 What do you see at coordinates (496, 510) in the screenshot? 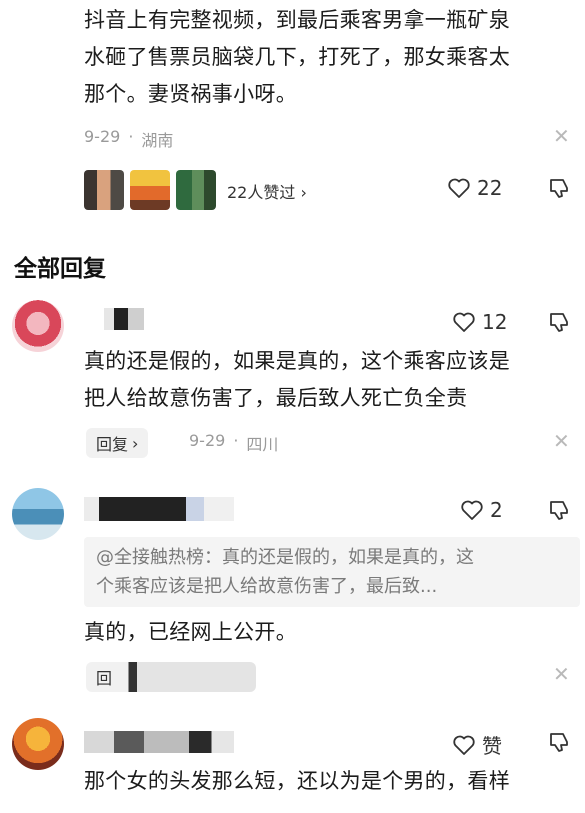
I see `like-count: 2` at bounding box center [496, 510].